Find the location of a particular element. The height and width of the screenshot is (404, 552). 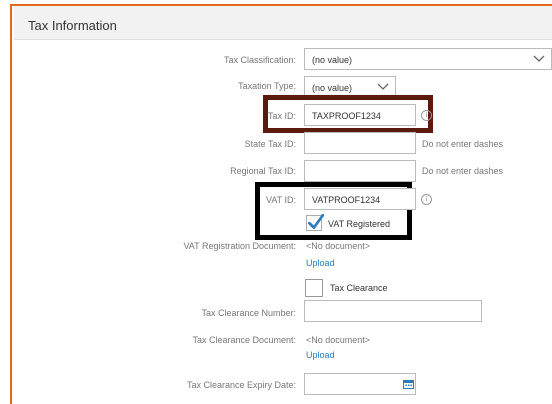

tax-clearance-document-label: Tax Clearance Document: is located at coordinates (244, 340).